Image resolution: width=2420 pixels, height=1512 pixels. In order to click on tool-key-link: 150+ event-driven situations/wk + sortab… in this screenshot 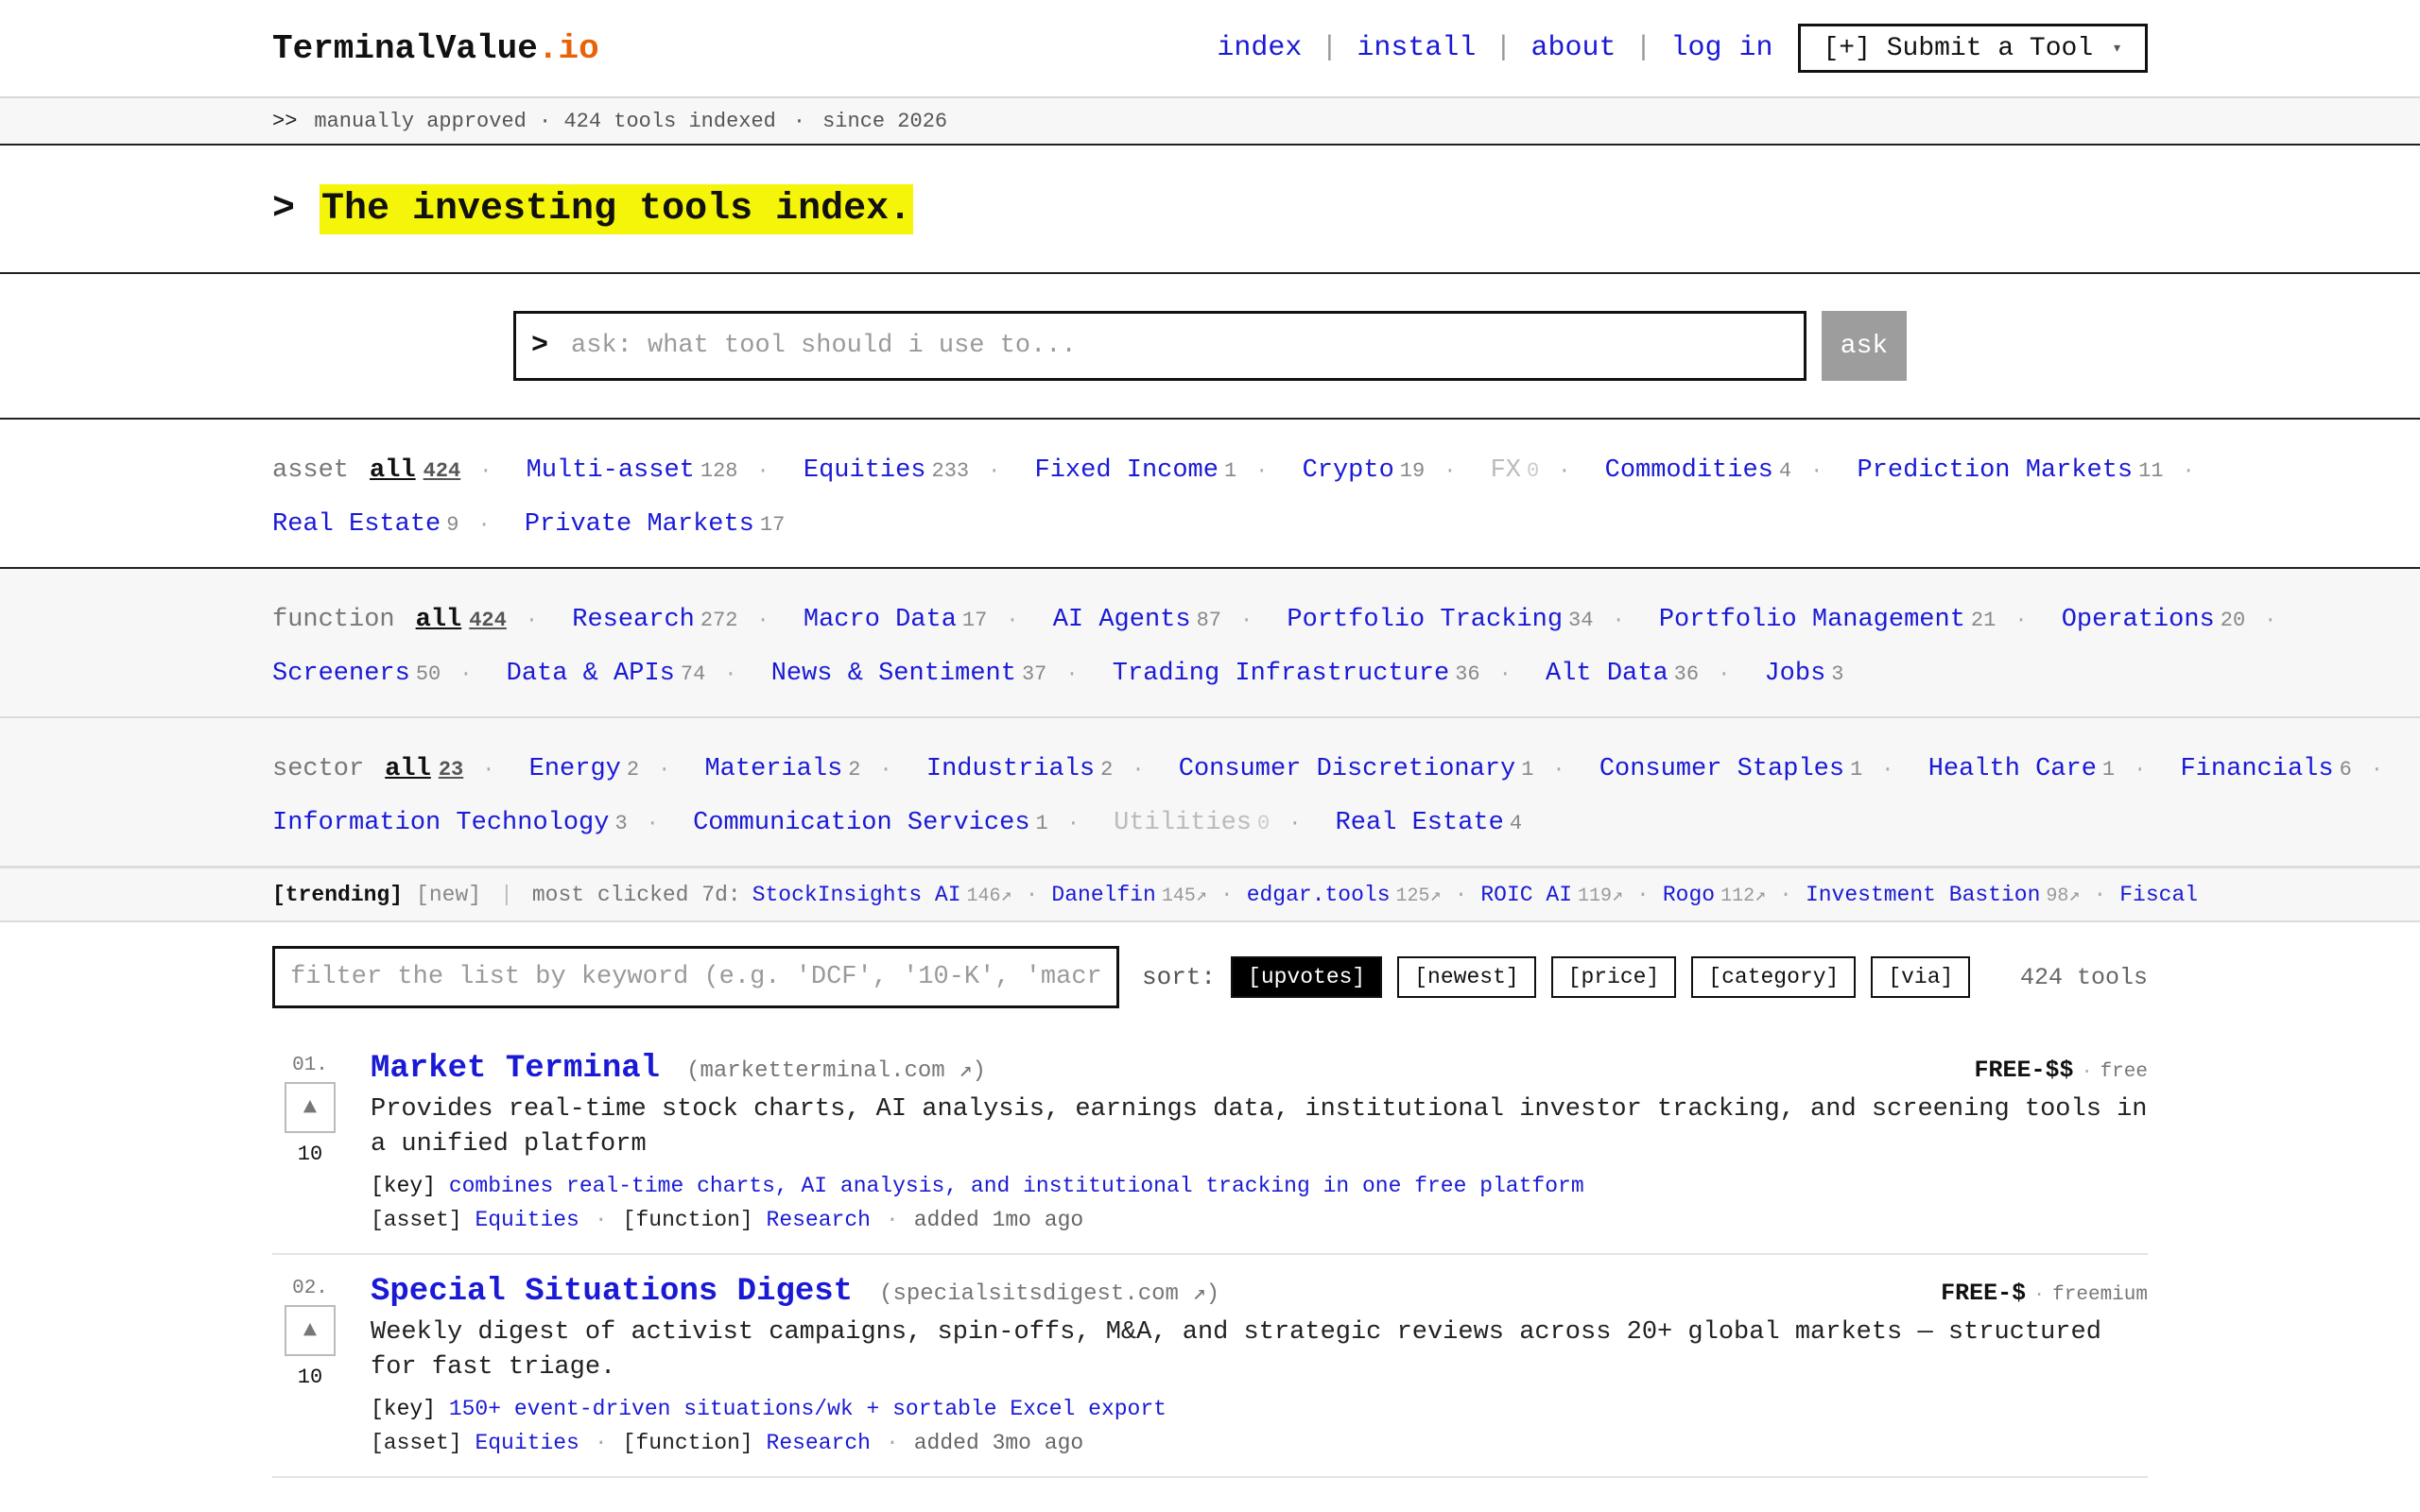, I will do `click(808, 1409)`.